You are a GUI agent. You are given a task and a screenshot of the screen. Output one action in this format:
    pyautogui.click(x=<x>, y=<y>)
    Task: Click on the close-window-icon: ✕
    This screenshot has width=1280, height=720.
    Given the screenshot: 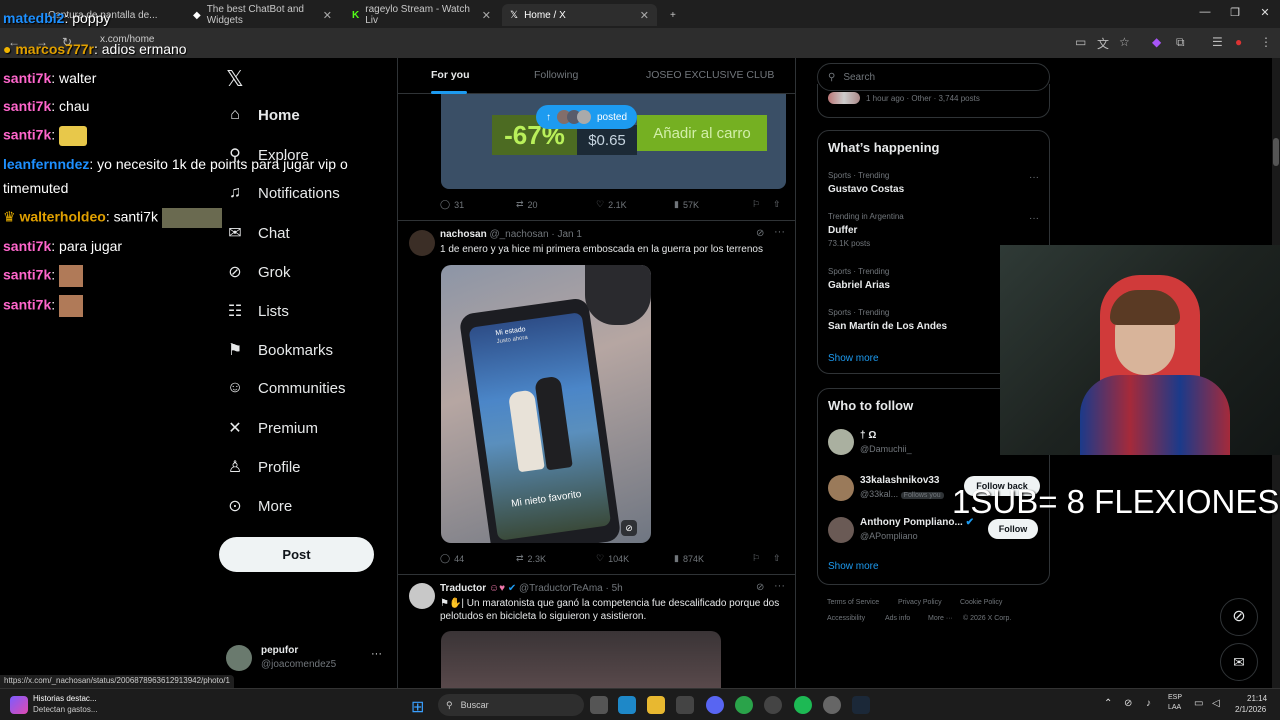 What is the action you would take?
    pyautogui.click(x=1265, y=12)
    